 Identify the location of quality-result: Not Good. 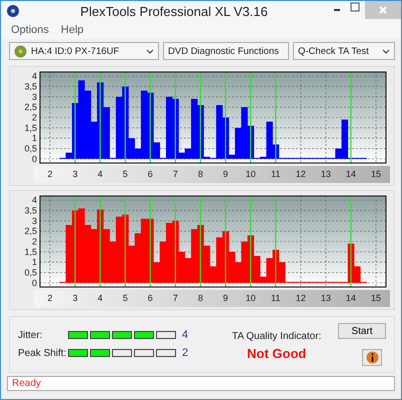
(276, 353).